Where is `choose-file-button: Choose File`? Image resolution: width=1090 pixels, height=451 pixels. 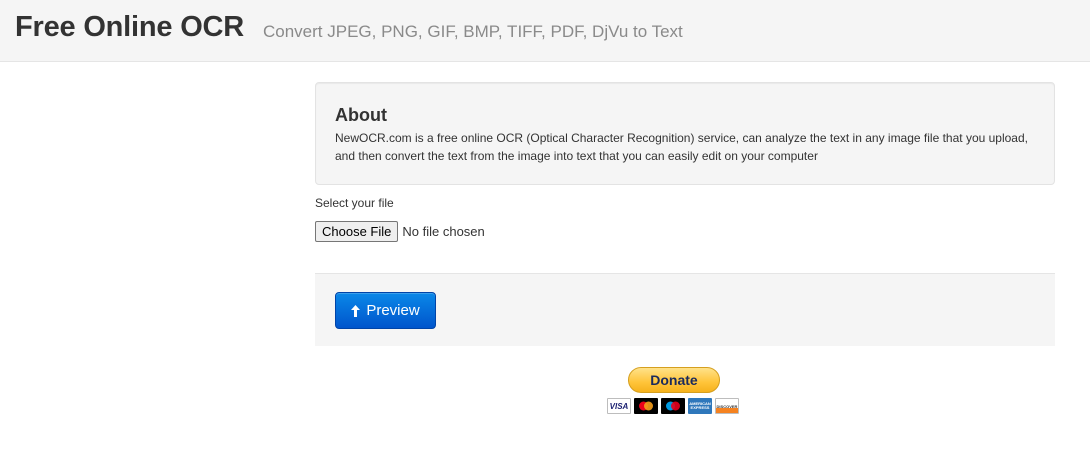 choose-file-button: Choose File is located at coordinates (357, 231).